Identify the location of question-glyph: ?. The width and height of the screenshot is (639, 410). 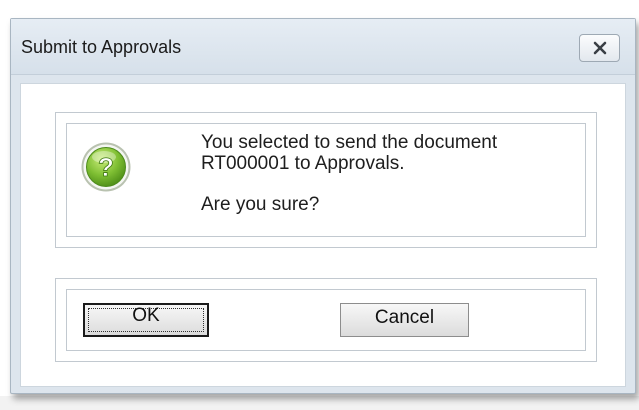
(106, 167).